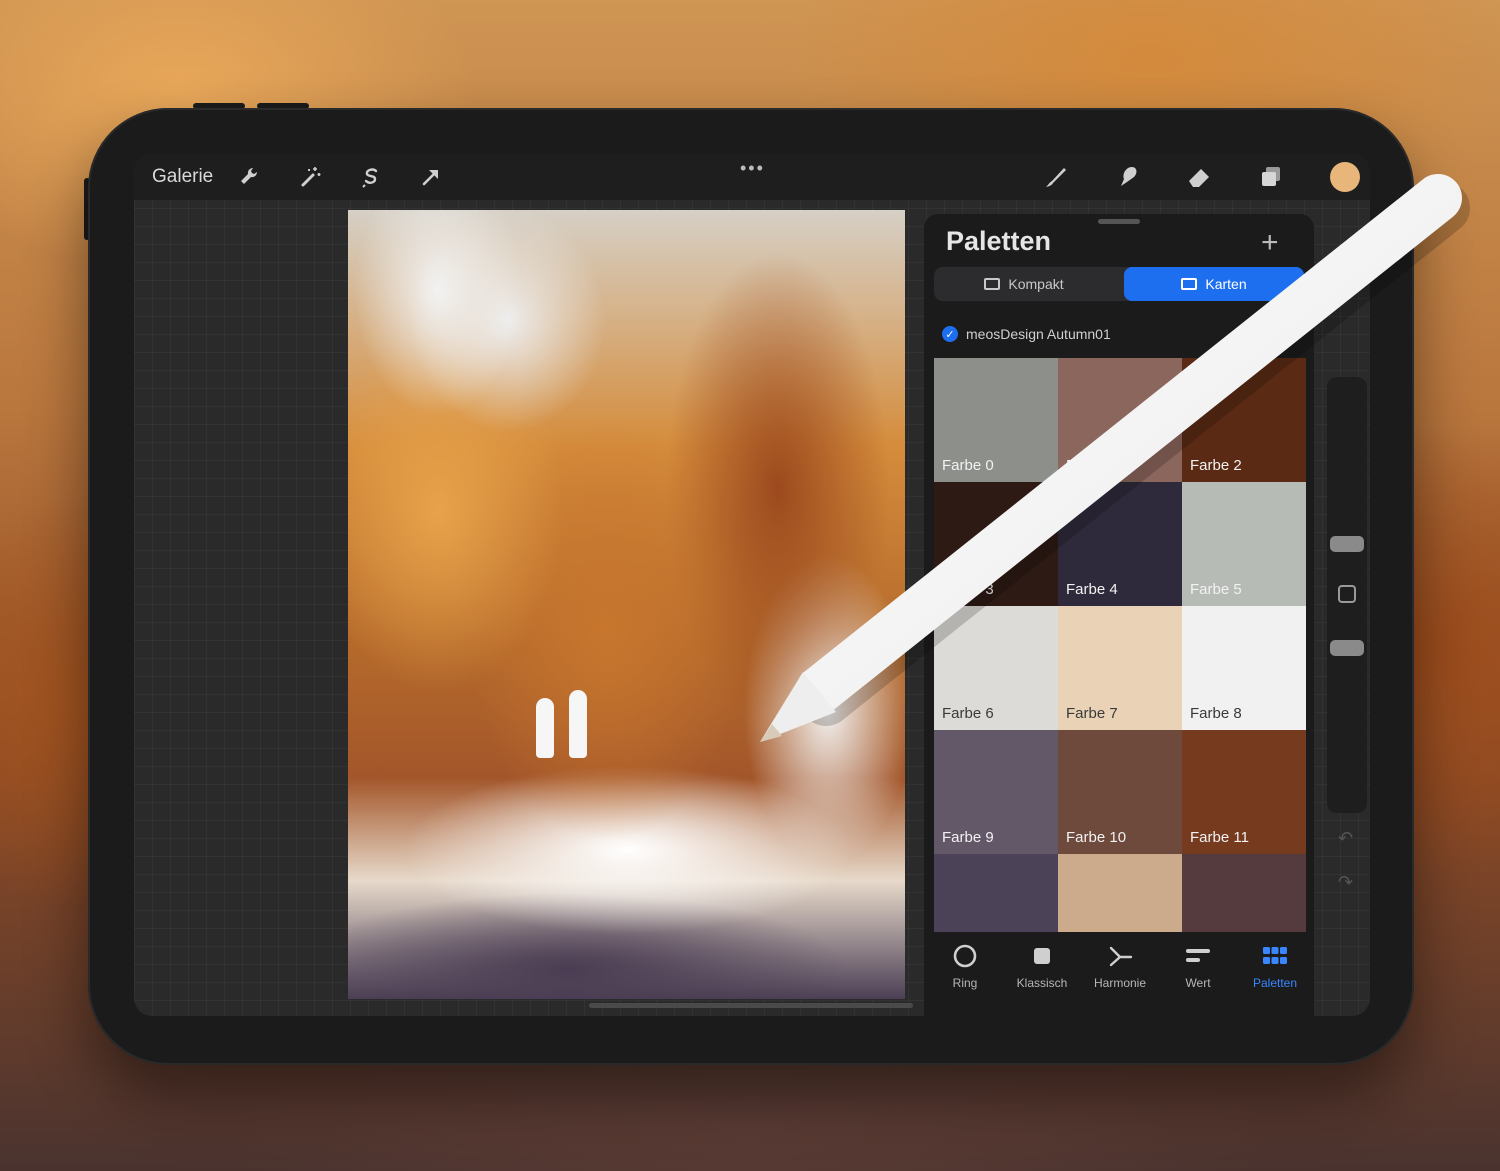 This screenshot has height=1171, width=1500. I want to click on color-mode-tabs: Ring Klassisch Harmonie Wert Paletten, so click(1119, 974).